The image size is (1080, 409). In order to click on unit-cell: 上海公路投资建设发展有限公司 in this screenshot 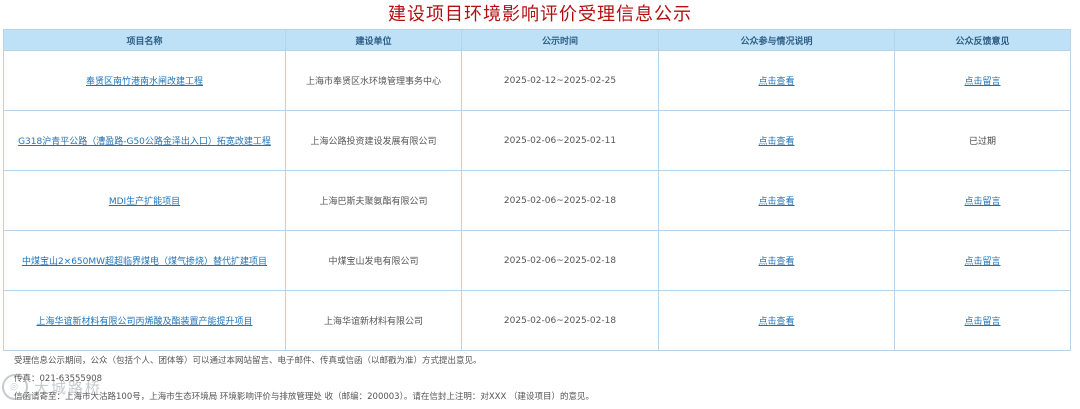, I will do `click(373, 140)`.